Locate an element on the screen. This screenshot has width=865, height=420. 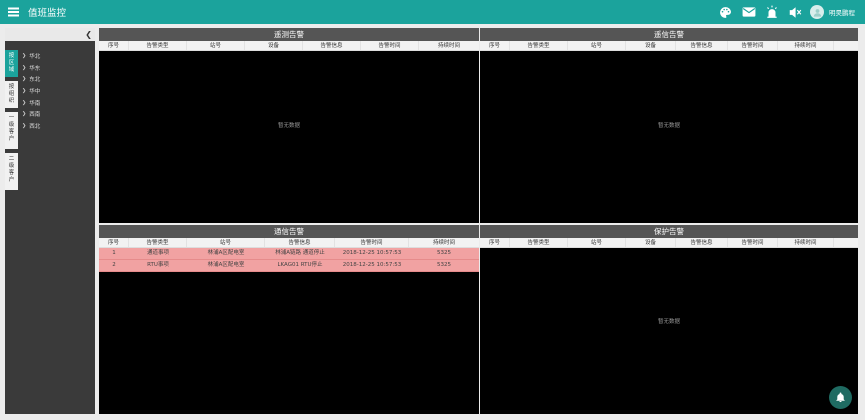
panel-title: 遥测告警 is located at coordinates (289, 34).